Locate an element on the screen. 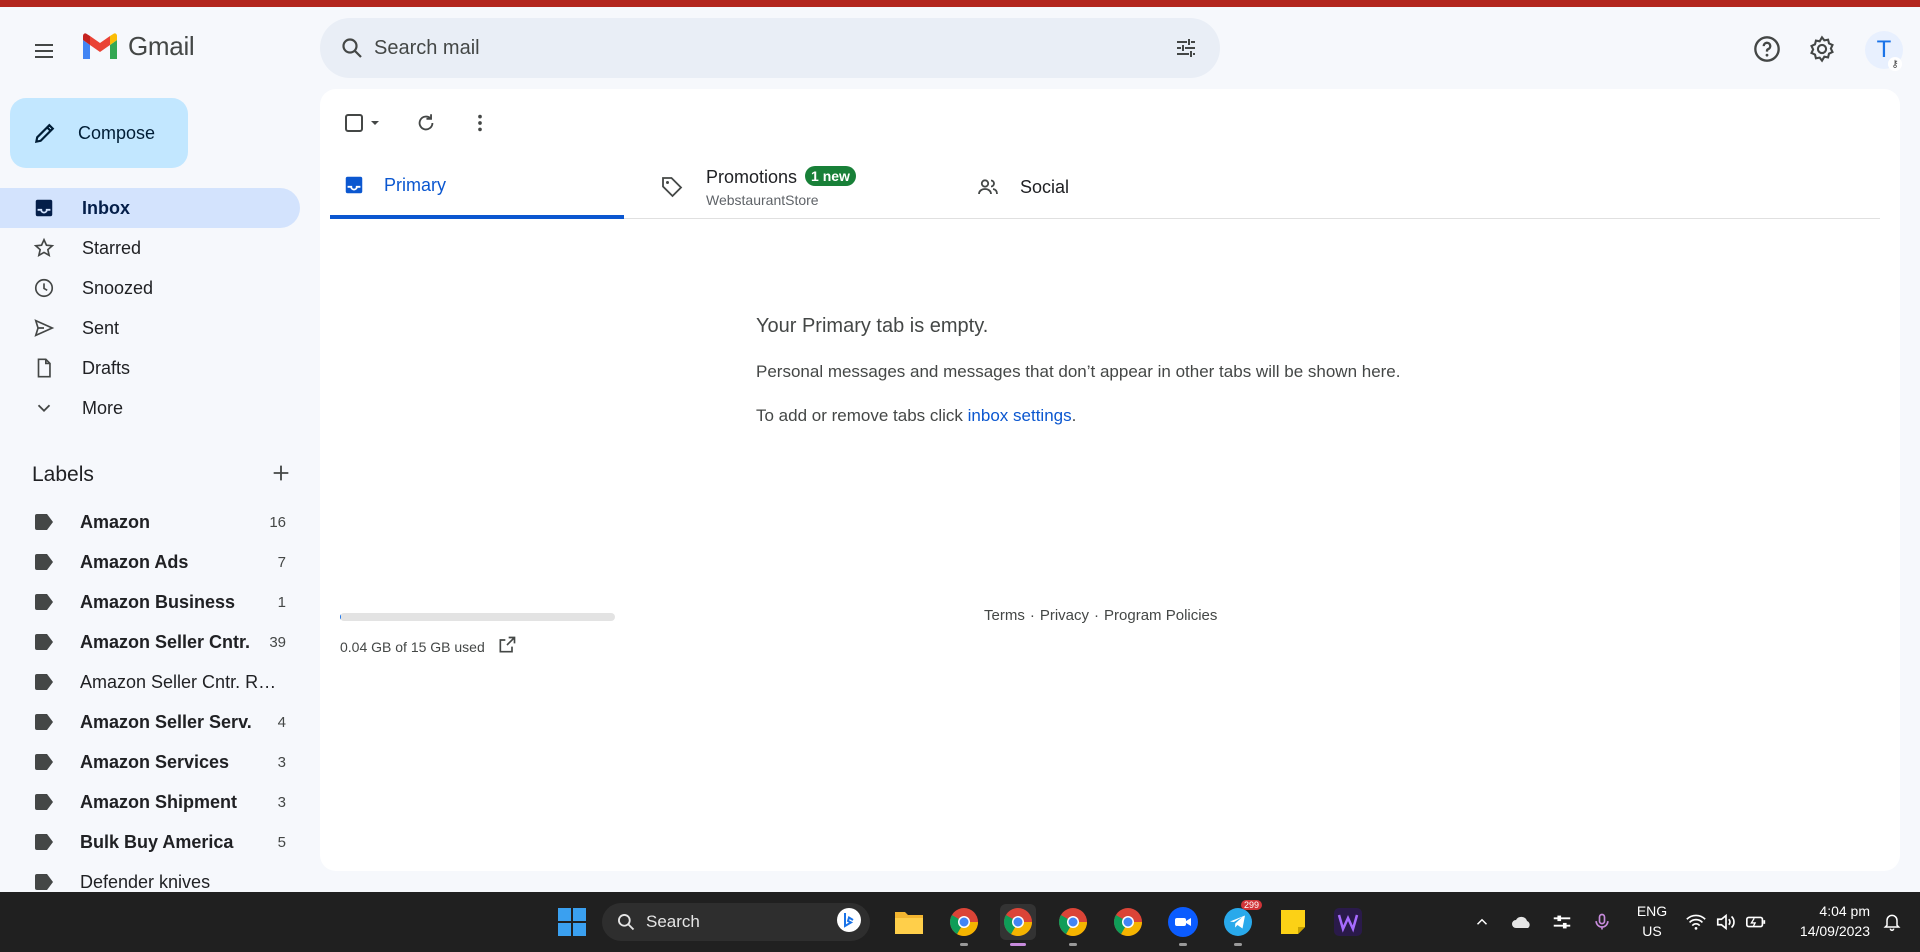  terms-link: Terms is located at coordinates (1004, 615).